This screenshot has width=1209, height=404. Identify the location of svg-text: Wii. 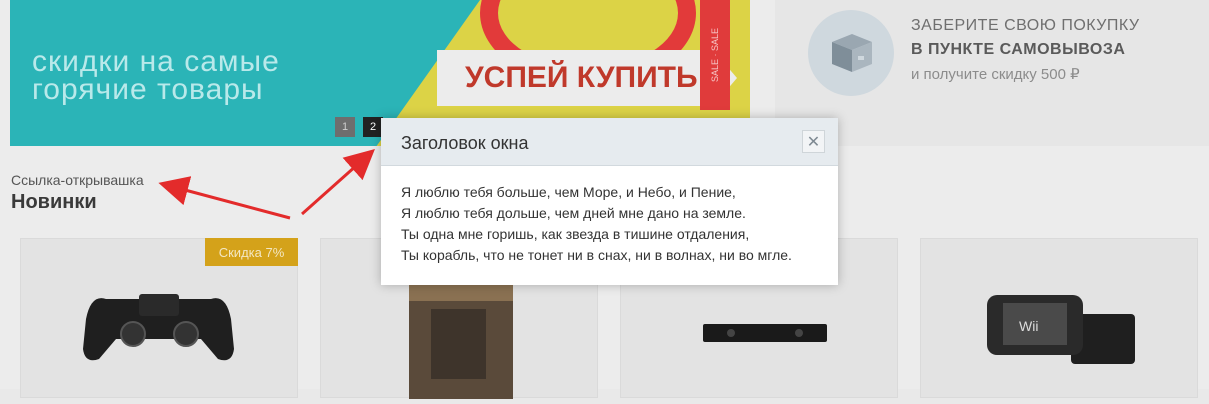
(1028, 326).